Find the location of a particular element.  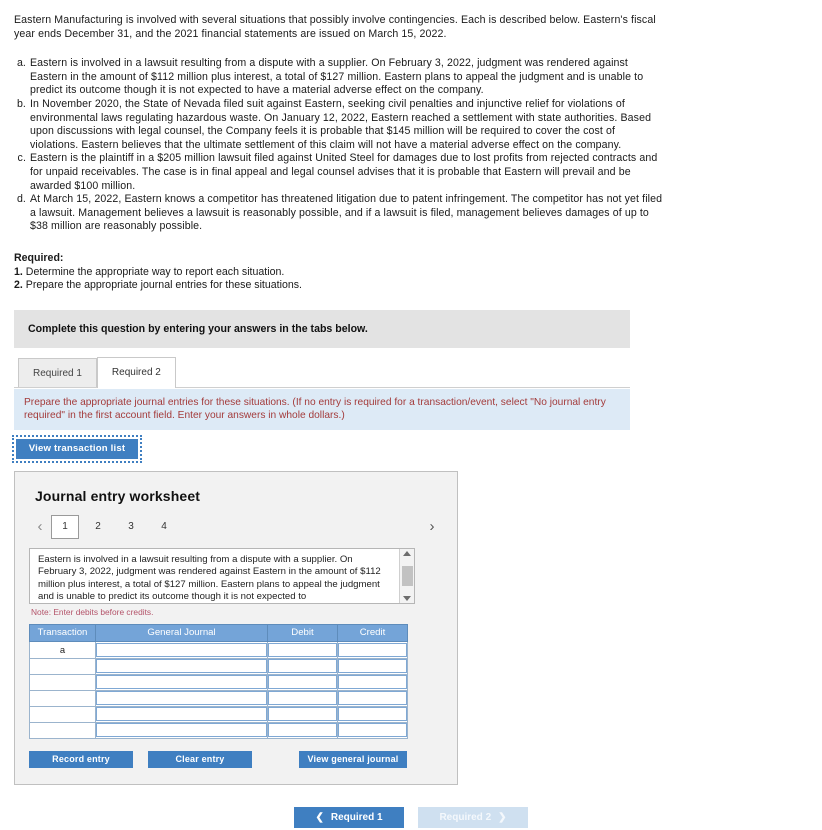

required-item-number: 2. is located at coordinates (18, 285).